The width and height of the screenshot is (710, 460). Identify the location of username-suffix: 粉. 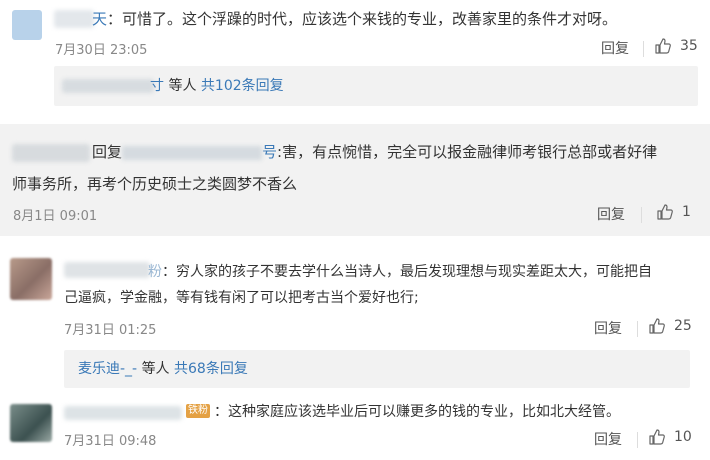
(155, 272).